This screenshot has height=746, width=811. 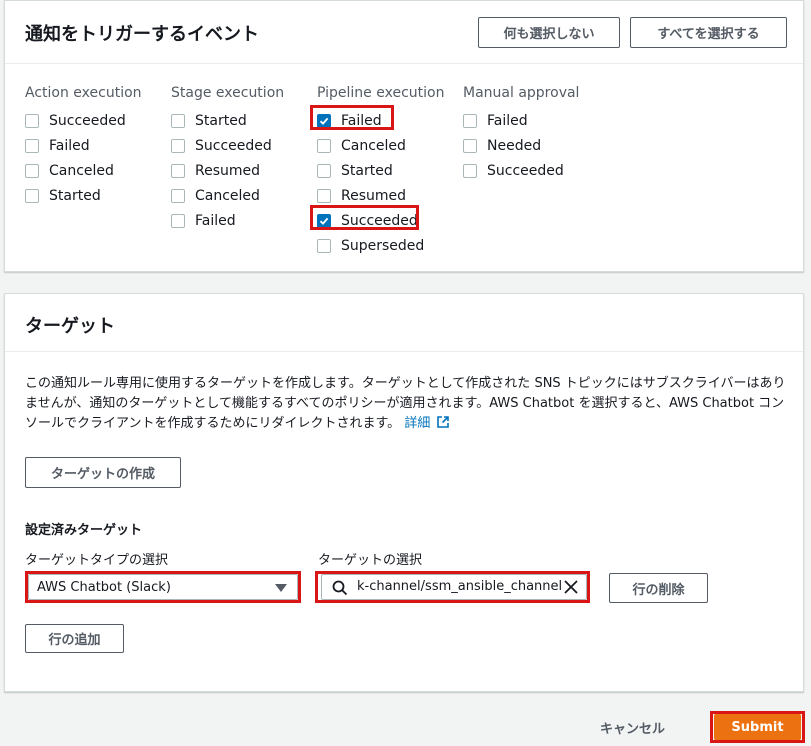 What do you see at coordinates (381, 93) in the screenshot?
I see `event-column-title: Pipeline execution` at bounding box center [381, 93].